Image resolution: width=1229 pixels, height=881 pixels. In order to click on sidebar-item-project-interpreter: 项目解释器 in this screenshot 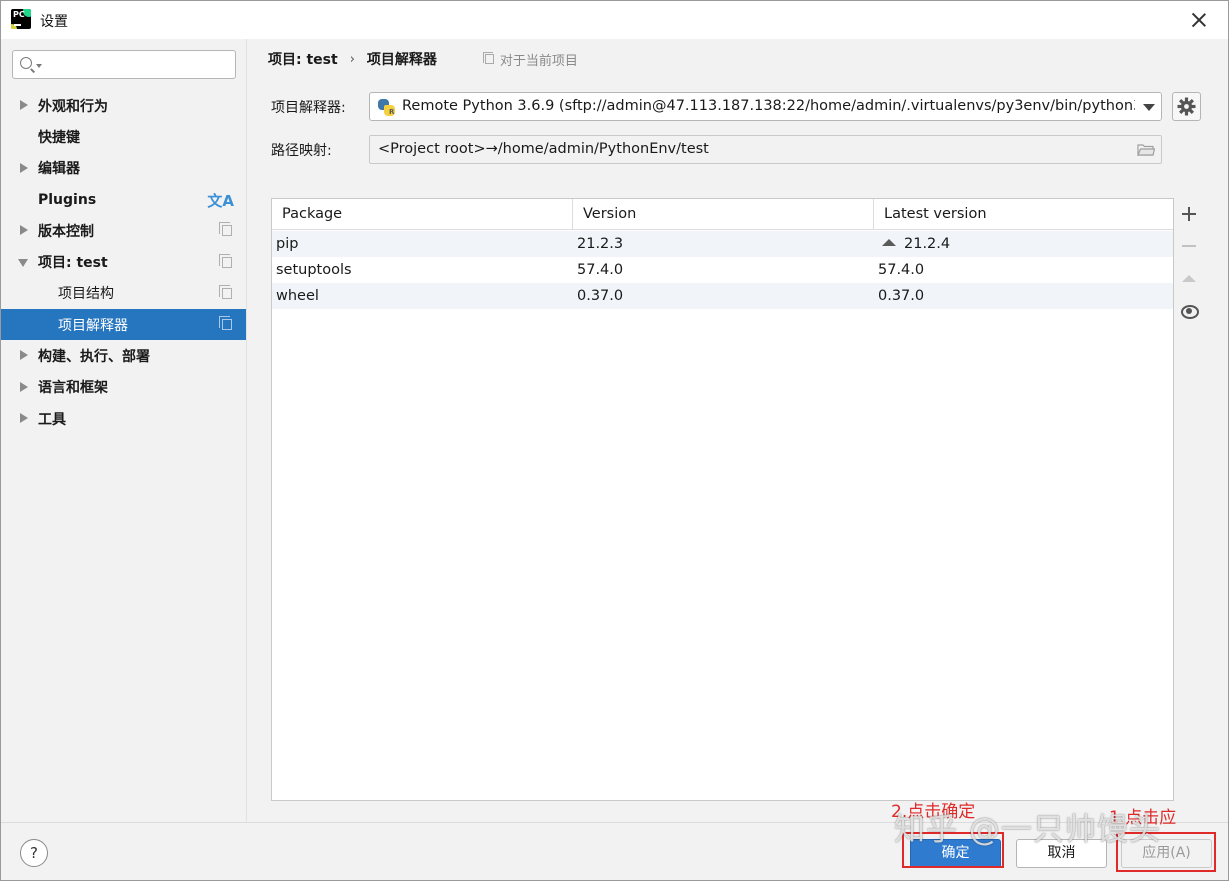, I will do `click(123, 325)`.